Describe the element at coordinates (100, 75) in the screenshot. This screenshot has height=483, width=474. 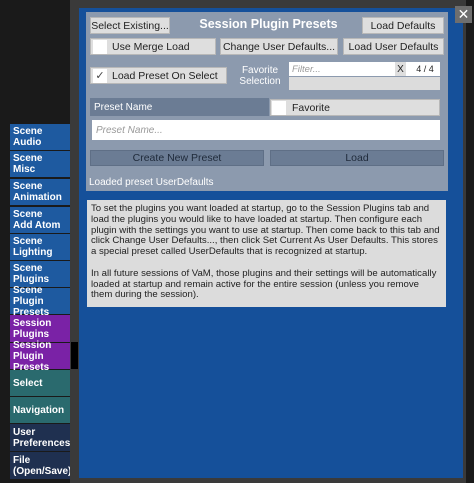
I see `checkmark-icon: ✓` at that location.